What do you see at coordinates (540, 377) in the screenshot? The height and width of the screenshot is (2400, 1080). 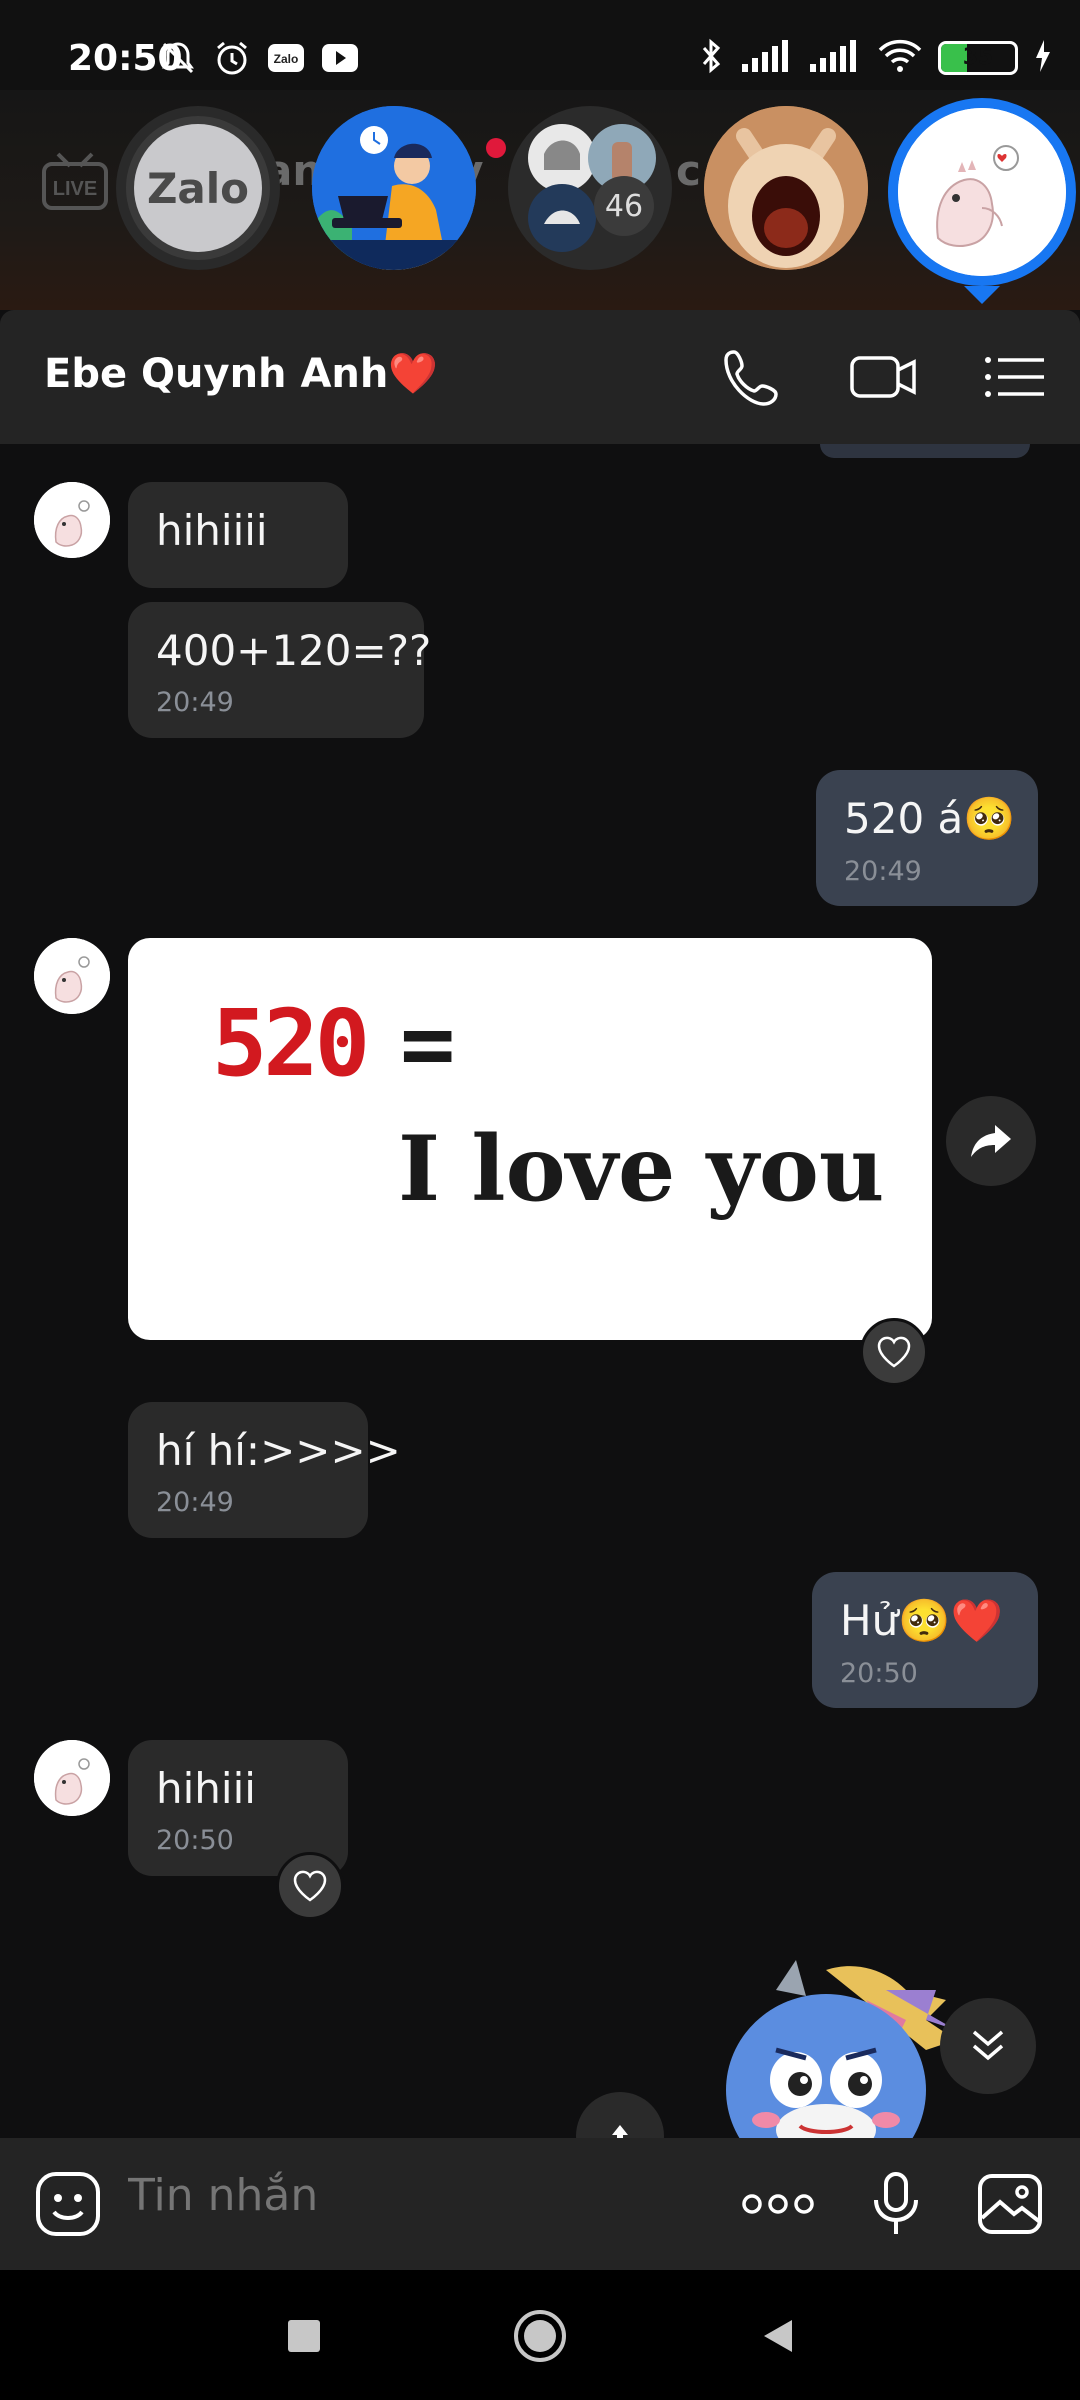 I see `chat-header: Ebe Quynh Anh❤️` at bounding box center [540, 377].